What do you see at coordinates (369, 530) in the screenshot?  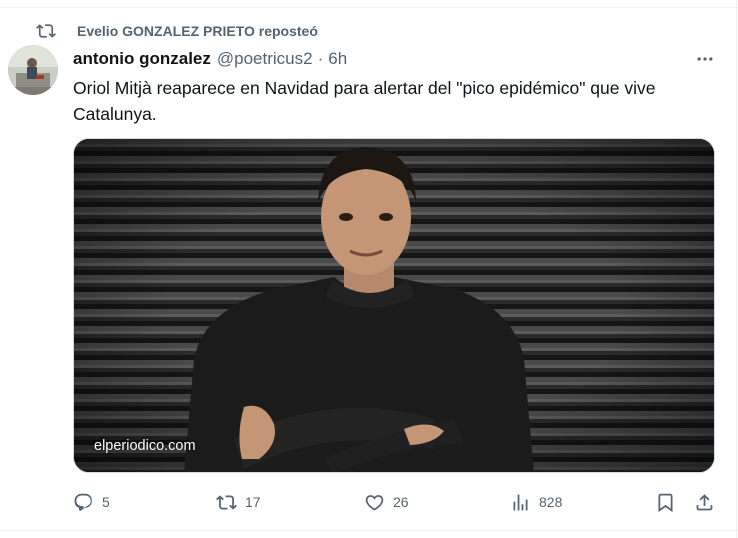 I see `bottom-divider` at bounding box center [369, 530].